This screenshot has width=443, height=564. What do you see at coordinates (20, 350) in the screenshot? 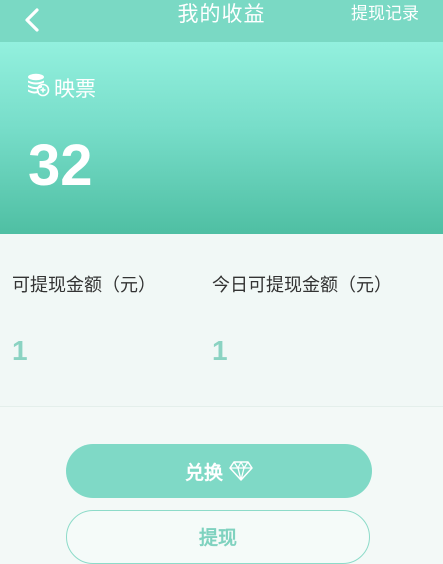
I see `withdrawable-amount-value: 1` at bounding box center [20, 350].